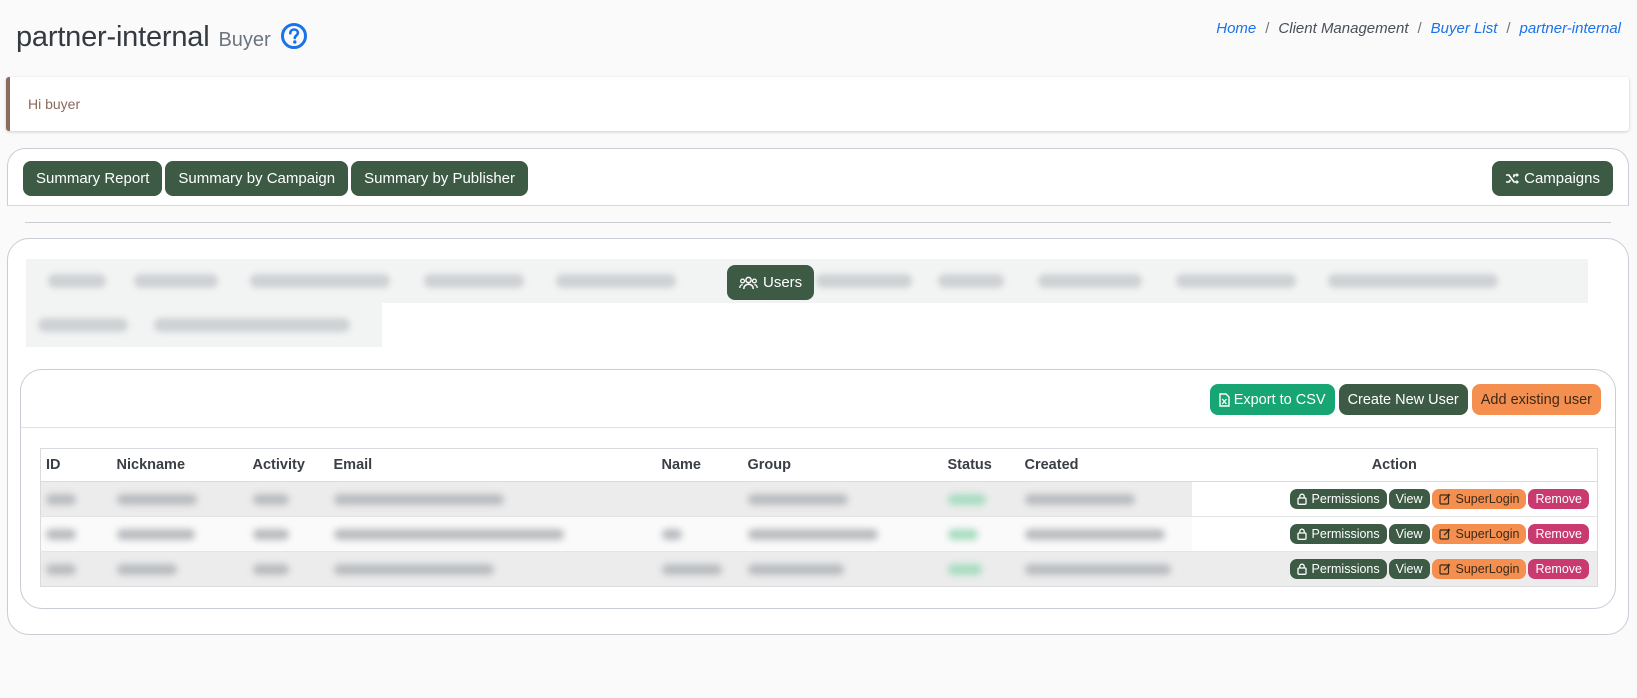 The width and height of the screenshot is (1637, 698). Describe the element at coordinates (294, 36) in the screenshot. I see `question-circle-icon` at that location.